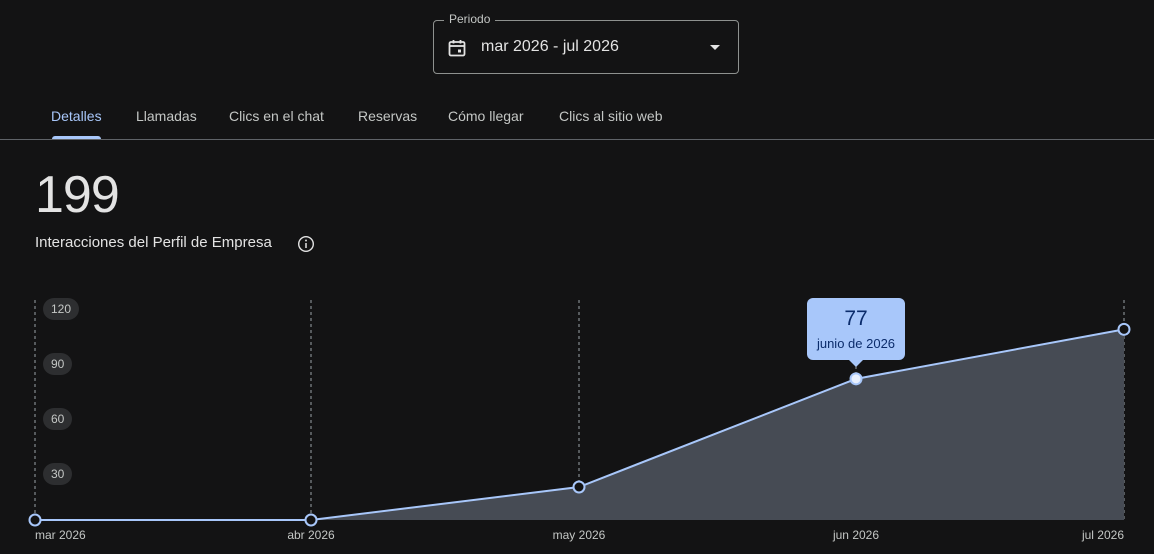 The image size is (1154, 554). What do you see at coordinates (715, 47) in the screenshot?
I see `chevron-down-icon` at bounding box center [715, 47].